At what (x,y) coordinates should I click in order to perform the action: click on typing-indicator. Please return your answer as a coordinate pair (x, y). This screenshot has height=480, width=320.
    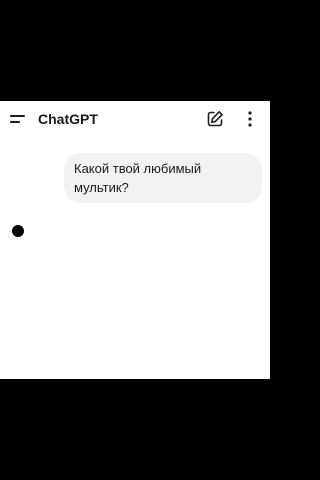
    Looking at the image, I should click on (18, 231).